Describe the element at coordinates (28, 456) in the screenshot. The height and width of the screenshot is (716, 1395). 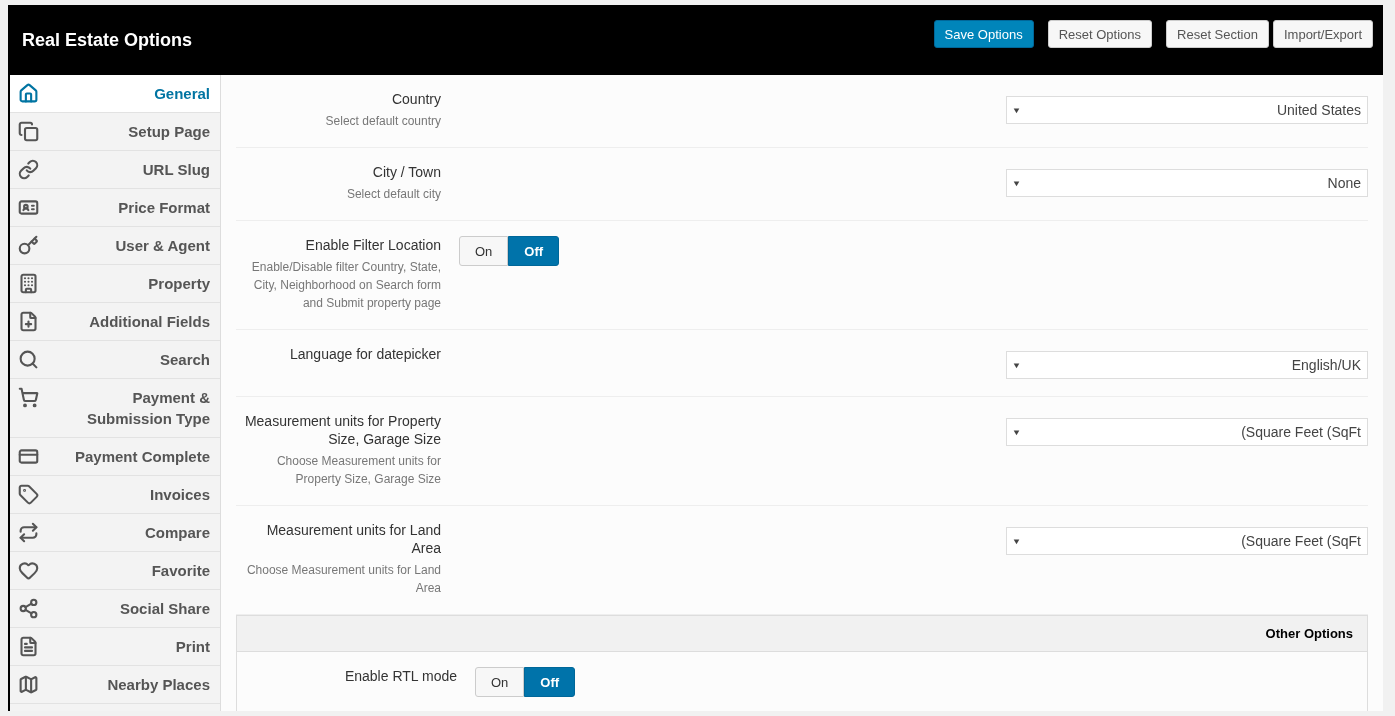
I see `card-icon` at that location.